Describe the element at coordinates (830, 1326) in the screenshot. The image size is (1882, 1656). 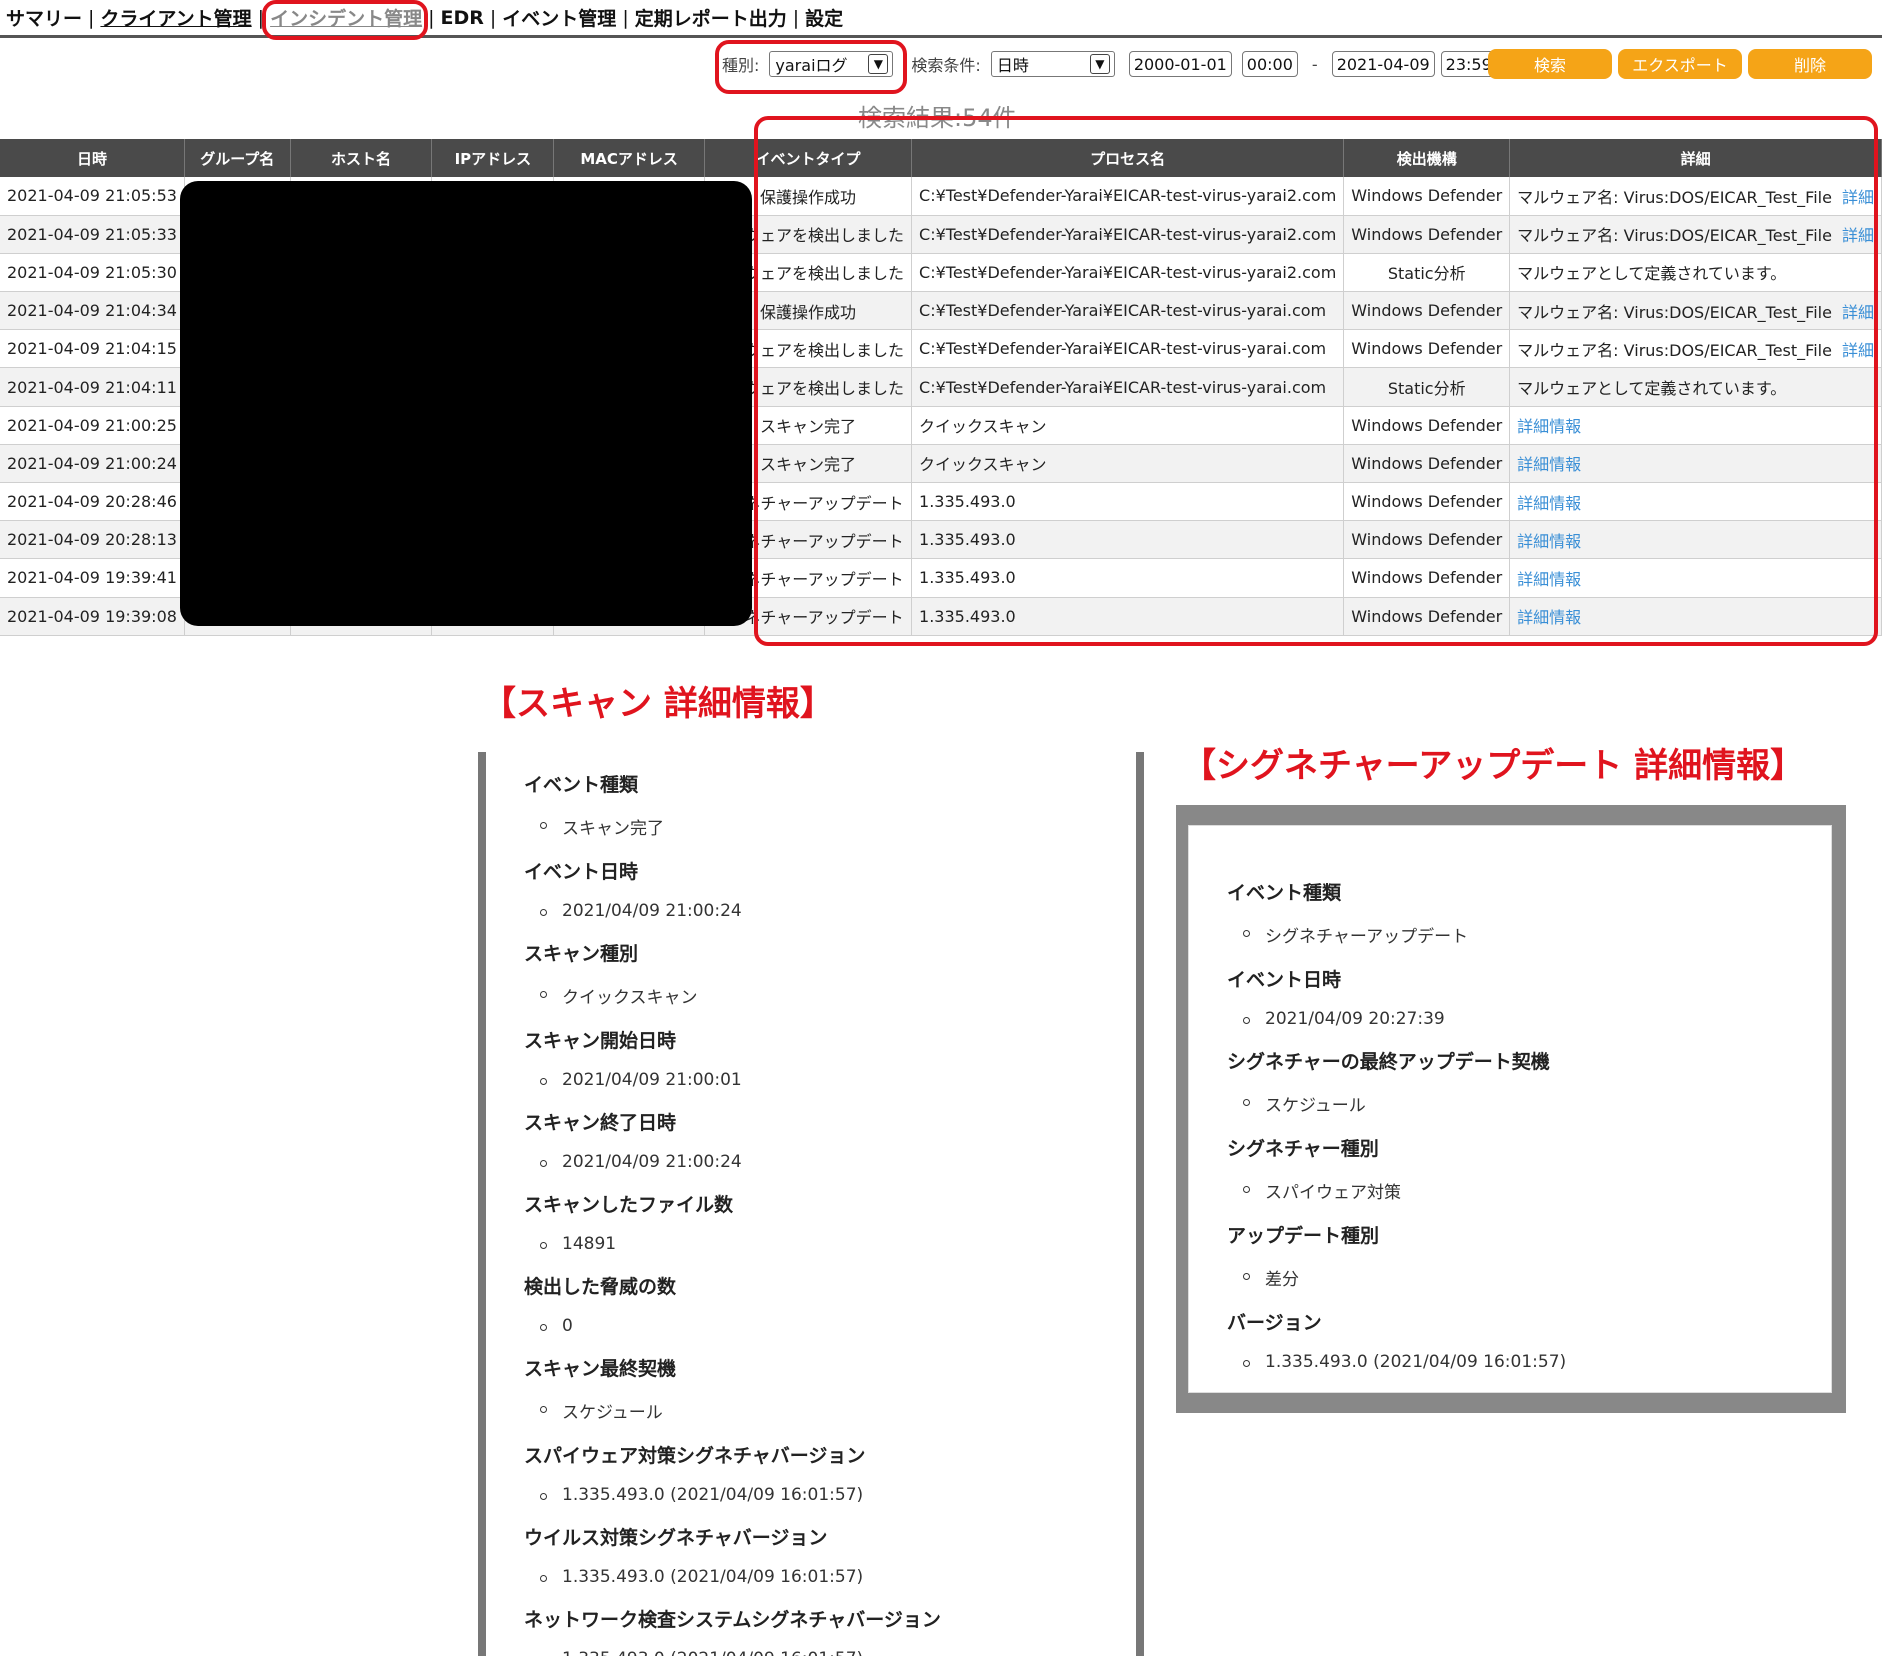
I see `detail-item-value: 0` at that location.